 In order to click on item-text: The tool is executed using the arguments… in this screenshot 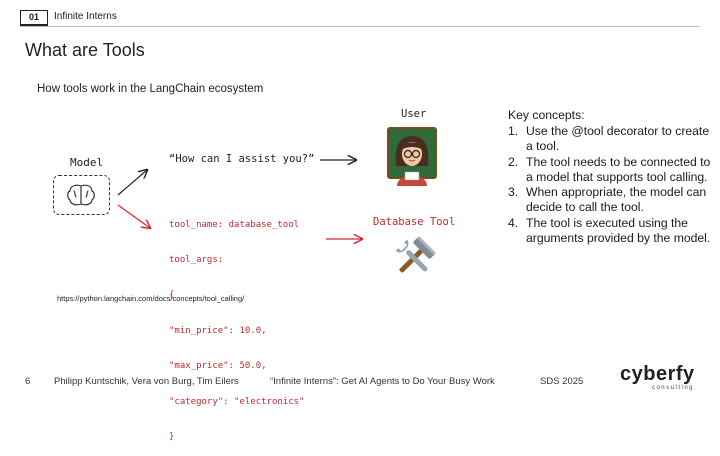, I will do `click(618, 230)`.